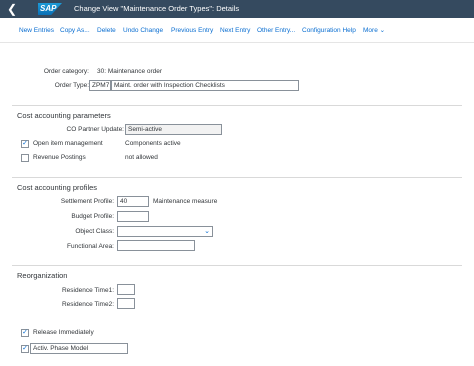  Describe the element at coordinates (95, 129) in the screenshot. I see `co-partner-label: CO Partner Update:` at that location.